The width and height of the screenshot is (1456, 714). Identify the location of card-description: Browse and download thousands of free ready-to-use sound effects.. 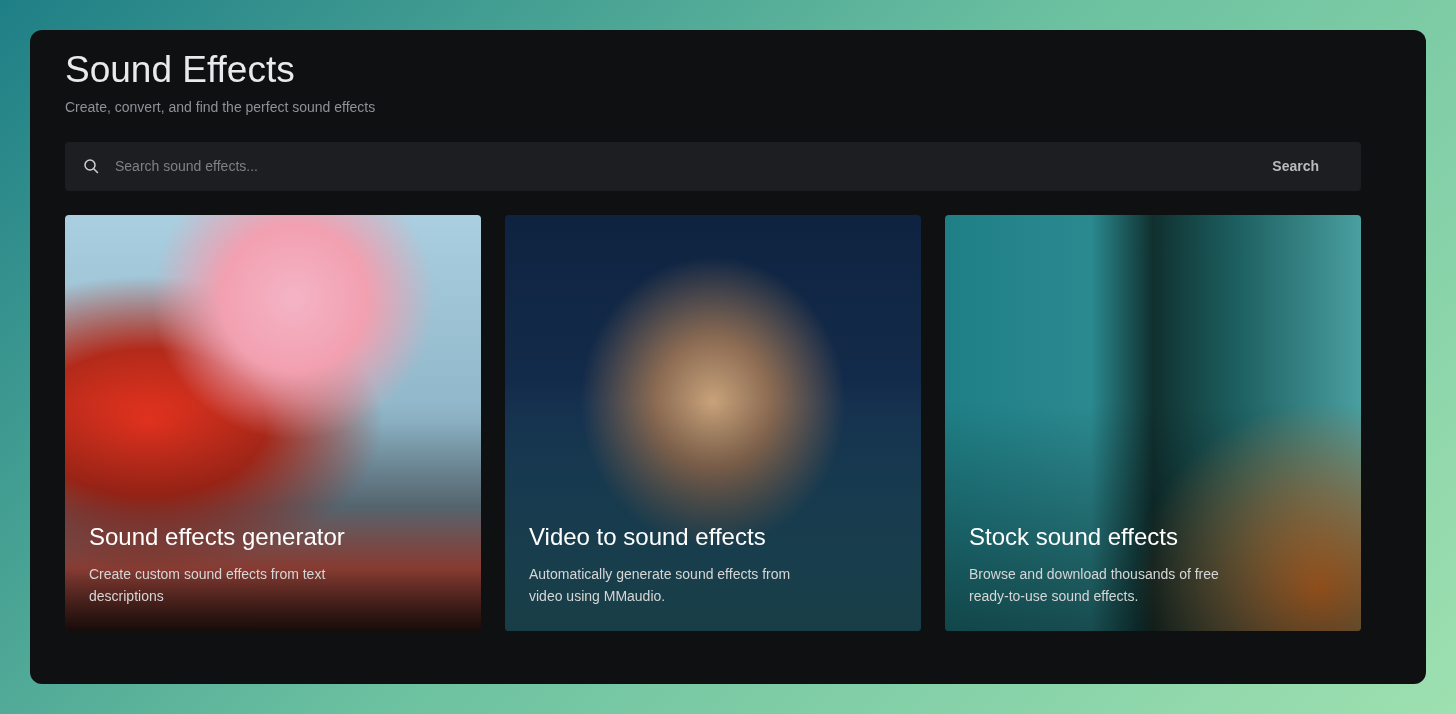
(1094, 585).